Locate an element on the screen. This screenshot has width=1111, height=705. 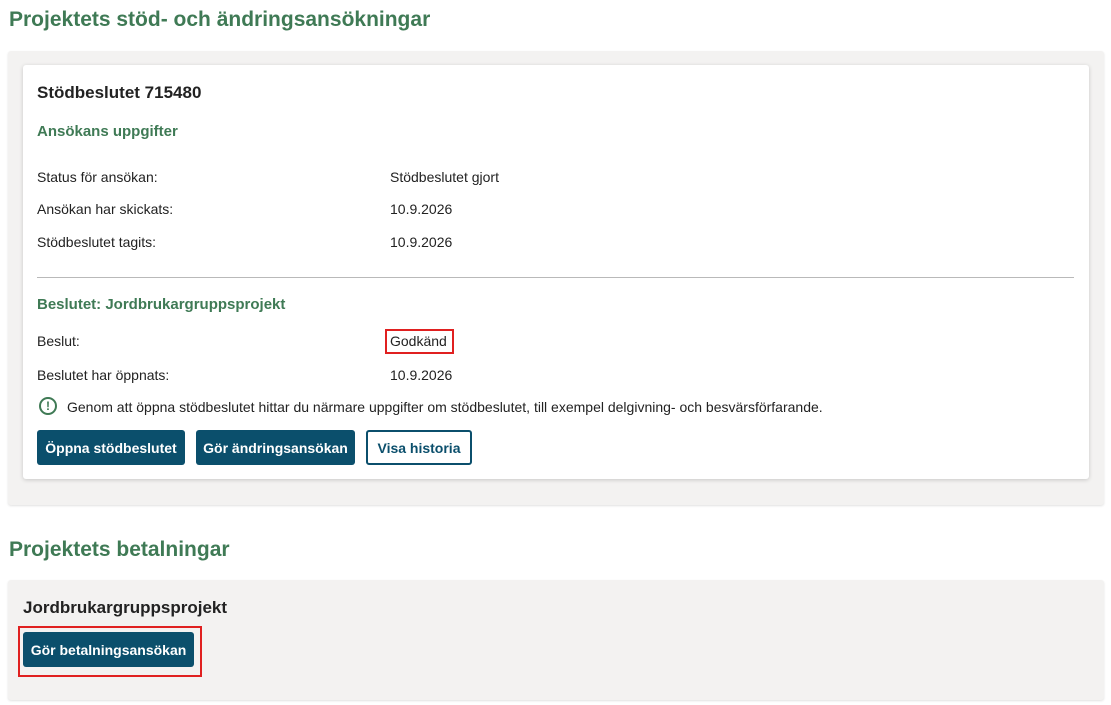
decision-opened-value: 10.9.2026 is located at coordinates (421, 375).